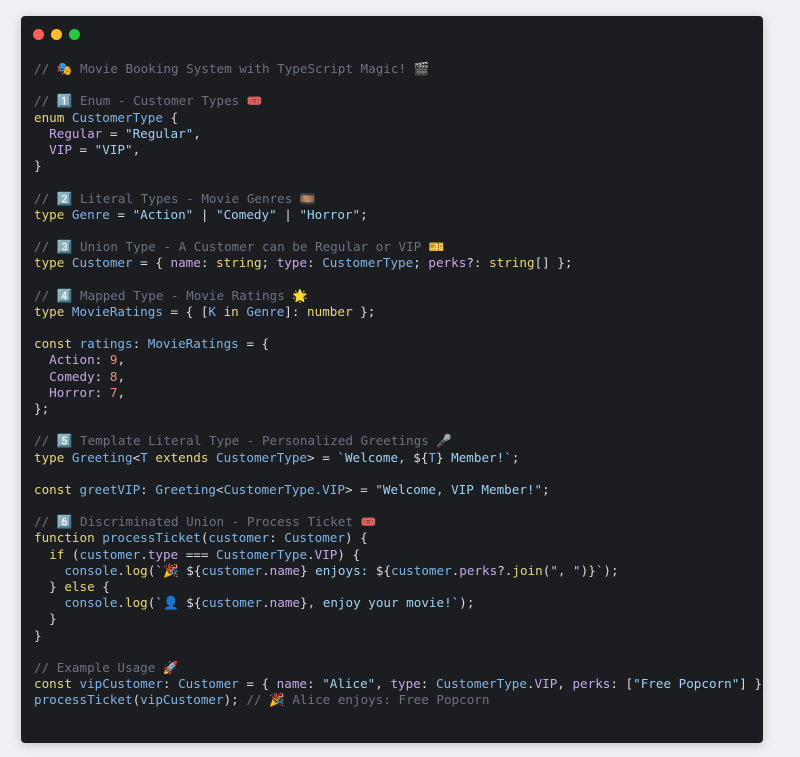 The image size is (800, 757). What do you see at coordinates (171, 603) in the screenshot?
I see `code-token: `👤` at bounding box center [171, 603].